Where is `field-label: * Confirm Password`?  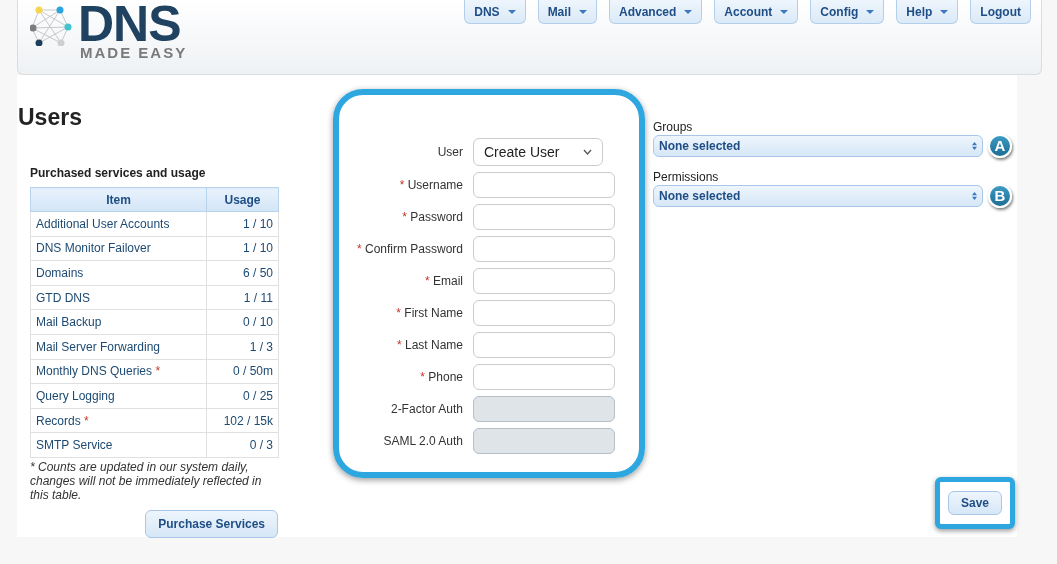
field-label: * Confirm Password is located at coordinates (409, 249).